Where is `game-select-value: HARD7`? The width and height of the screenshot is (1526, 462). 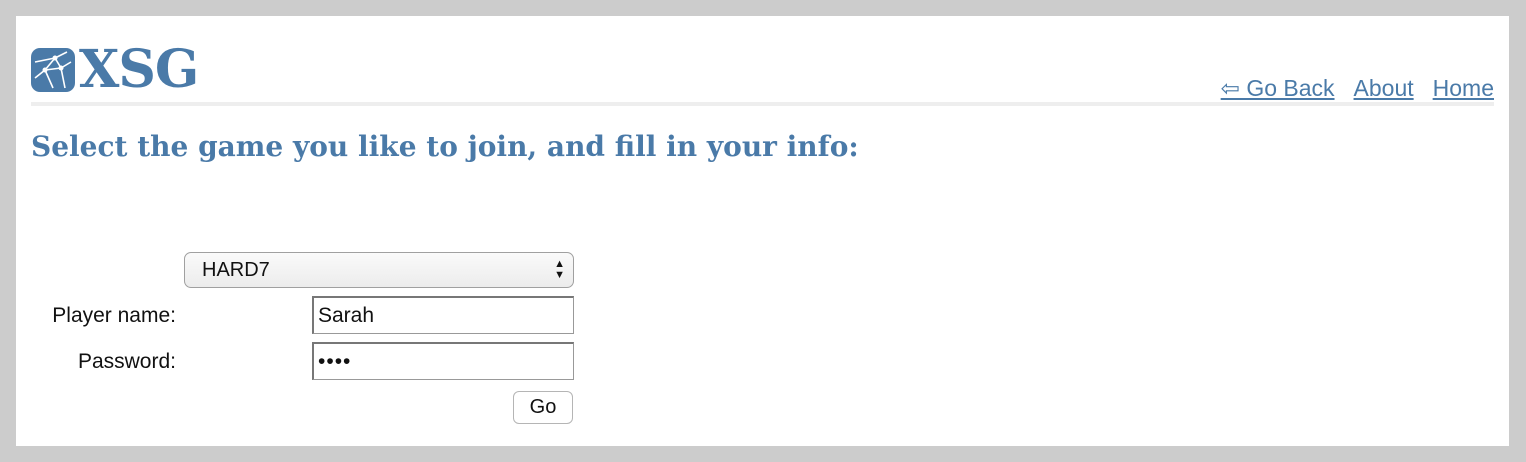
game-select-value: HARD7 is located at coordinates (236, 269).